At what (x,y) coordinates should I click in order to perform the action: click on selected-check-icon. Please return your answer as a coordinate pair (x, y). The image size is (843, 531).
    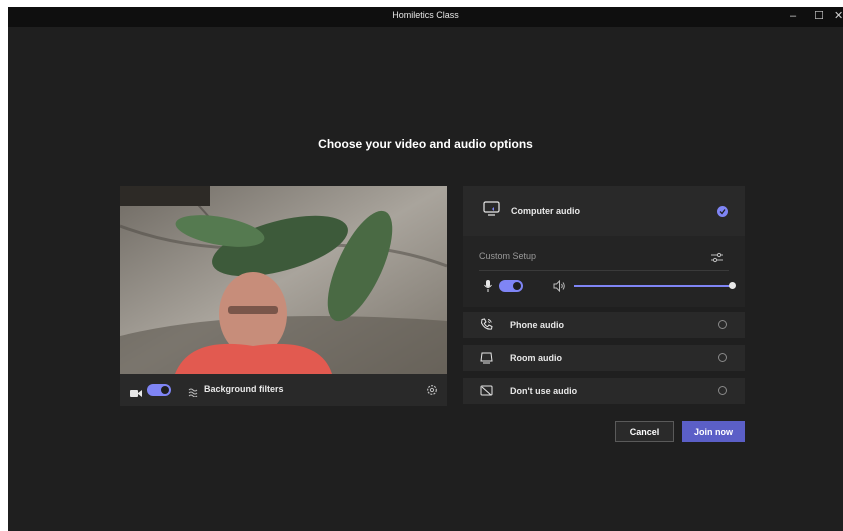
    Looking at the image, I should click on (722, 211).